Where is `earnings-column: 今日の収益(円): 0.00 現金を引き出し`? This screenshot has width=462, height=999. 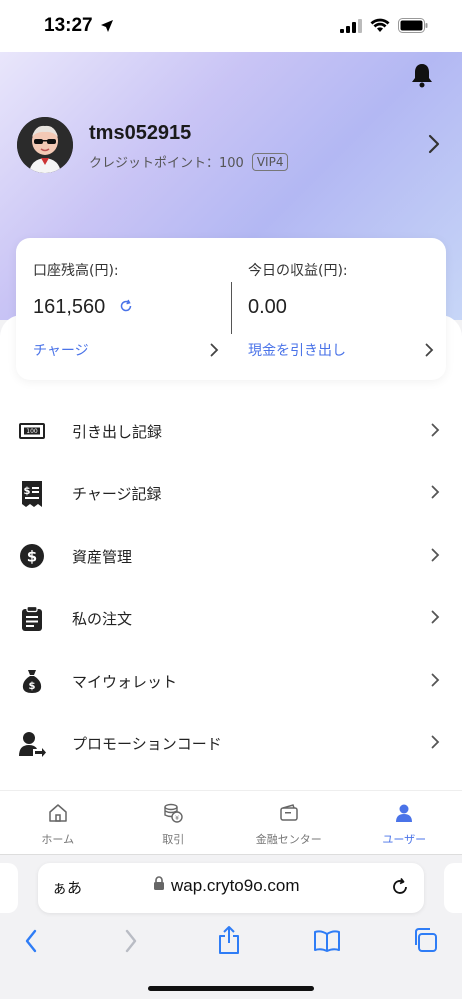
earnings-column: 今日の収益(円): 0.00 現金を引き出し is located at coordinates (338, 309).